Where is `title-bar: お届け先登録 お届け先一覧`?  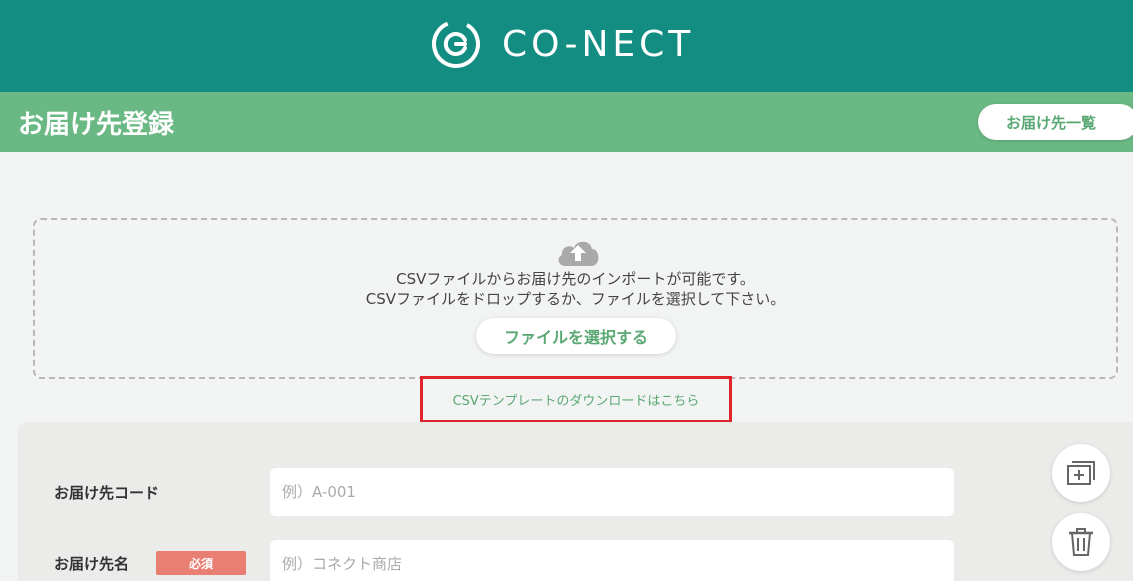
title-bar: お届け先登録 お届け先一覧 is located at coordinates (566, 122).